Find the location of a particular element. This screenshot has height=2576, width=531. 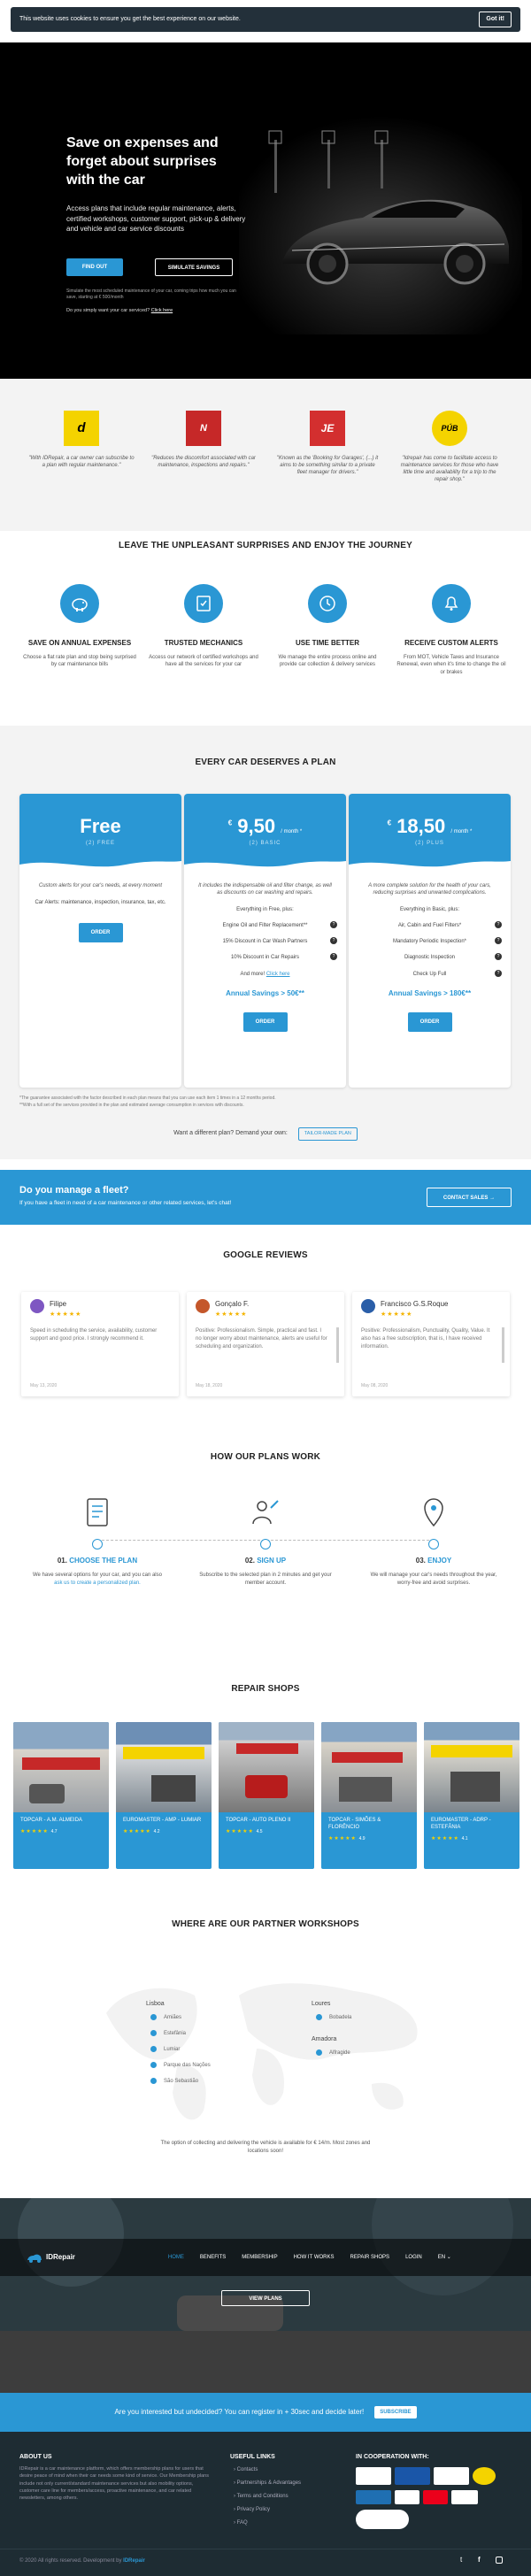

footer-link-partnerships: › Partnerships & Advantages is located at coordinates (267, 2483).